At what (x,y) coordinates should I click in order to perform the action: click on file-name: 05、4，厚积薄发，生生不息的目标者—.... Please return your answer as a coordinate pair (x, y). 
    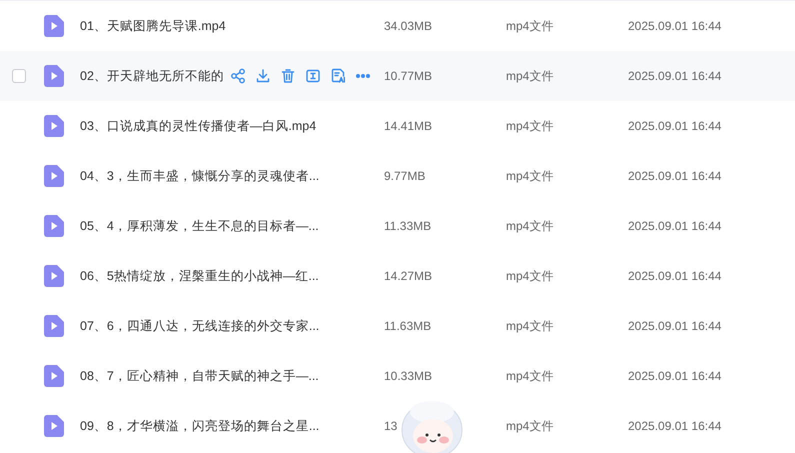
    Looking at the image, I should click on (199, 226).